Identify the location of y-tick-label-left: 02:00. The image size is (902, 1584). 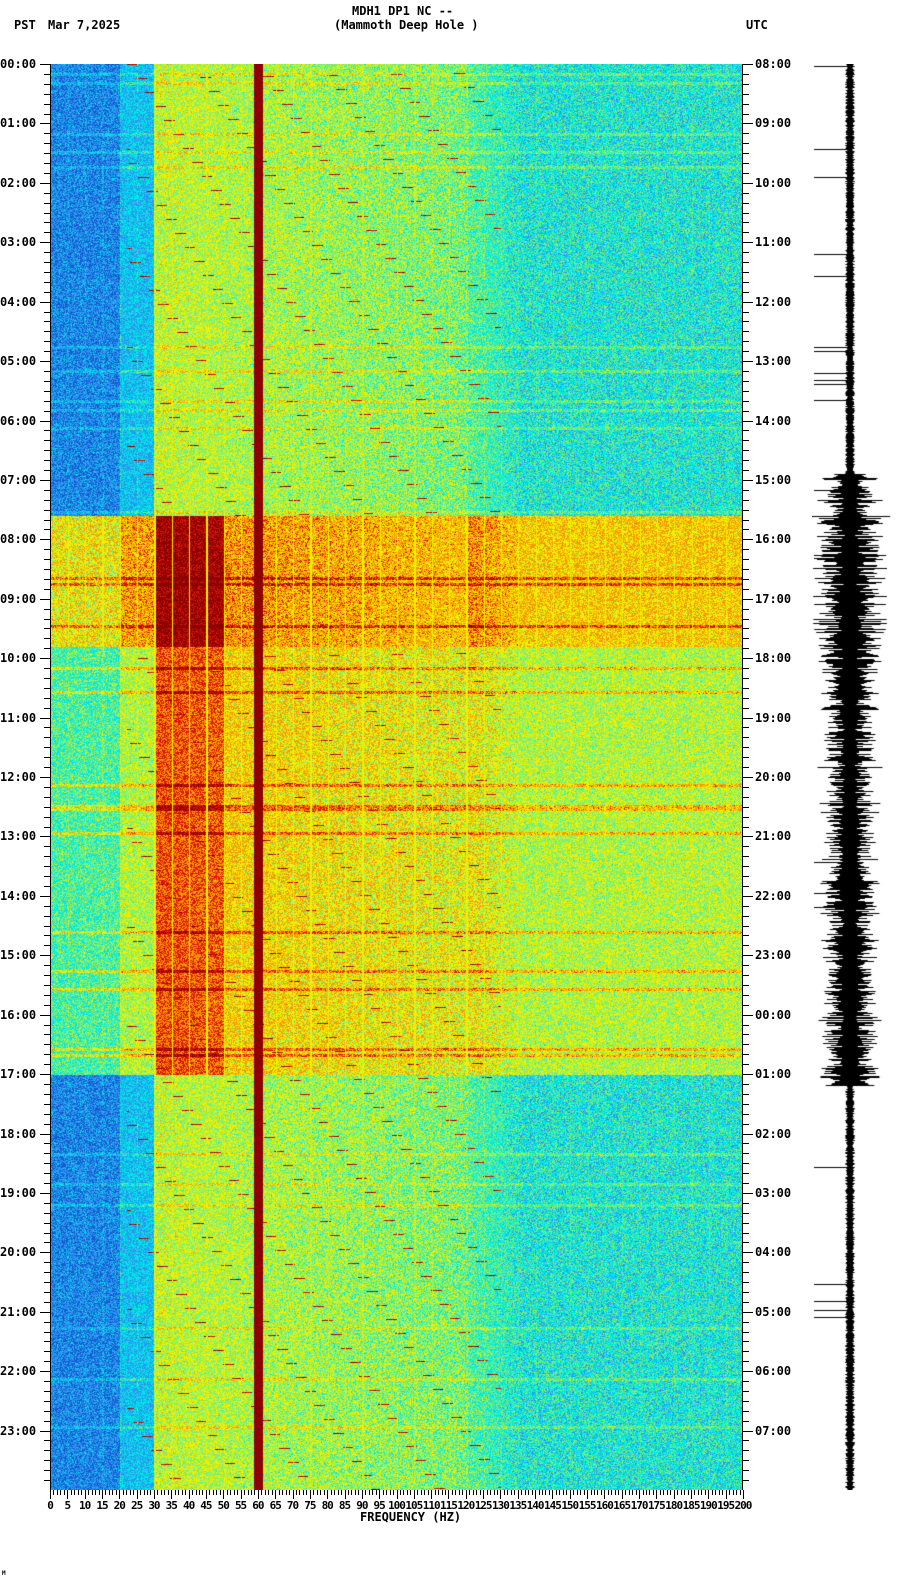
(18, 182).